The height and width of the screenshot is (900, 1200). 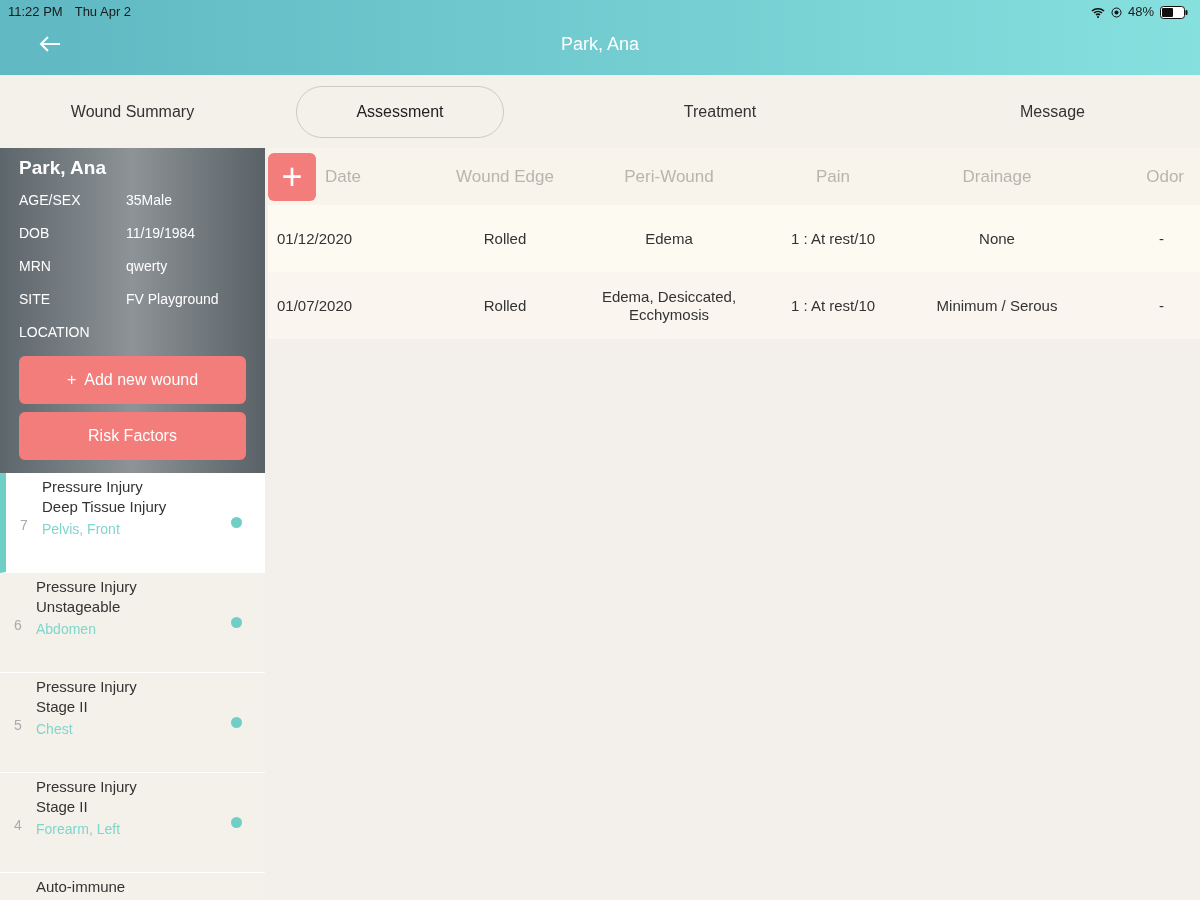 I want to click on wound-location: Forearm, Left, so click(x=79, y=829).